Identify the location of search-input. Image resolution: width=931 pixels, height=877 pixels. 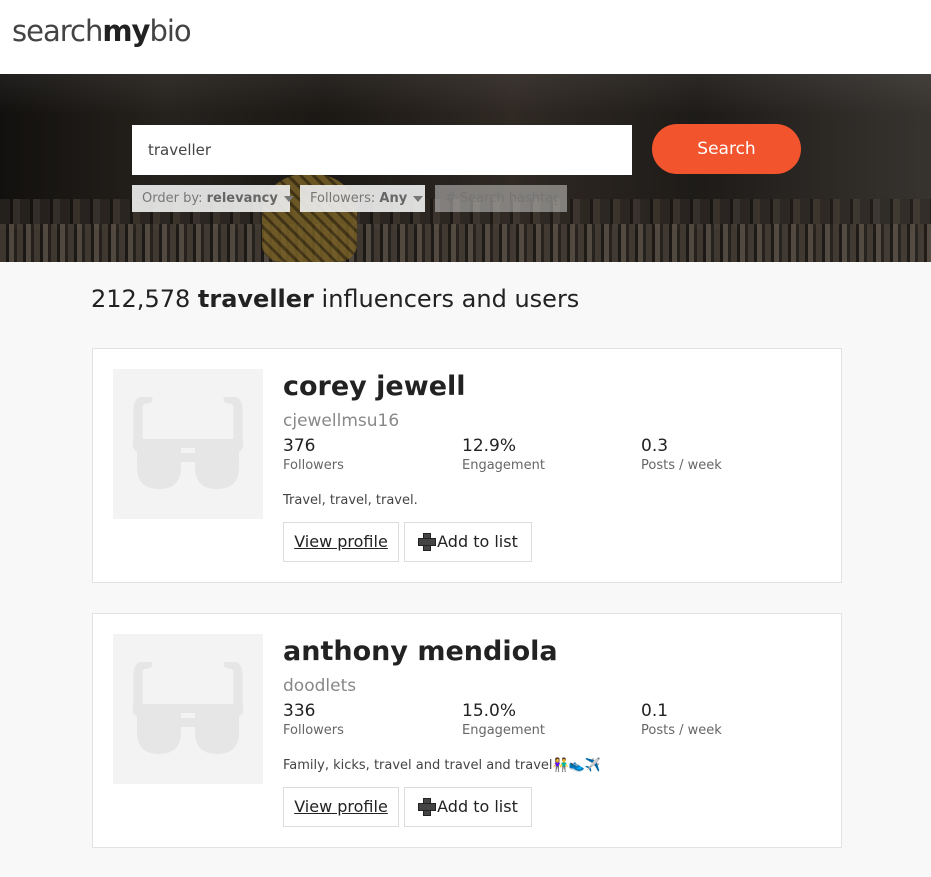
(382, 150).